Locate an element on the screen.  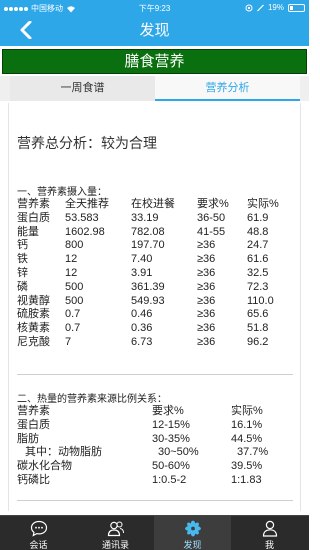
table-cell: 6.73 is located at coordinates (142, 341).